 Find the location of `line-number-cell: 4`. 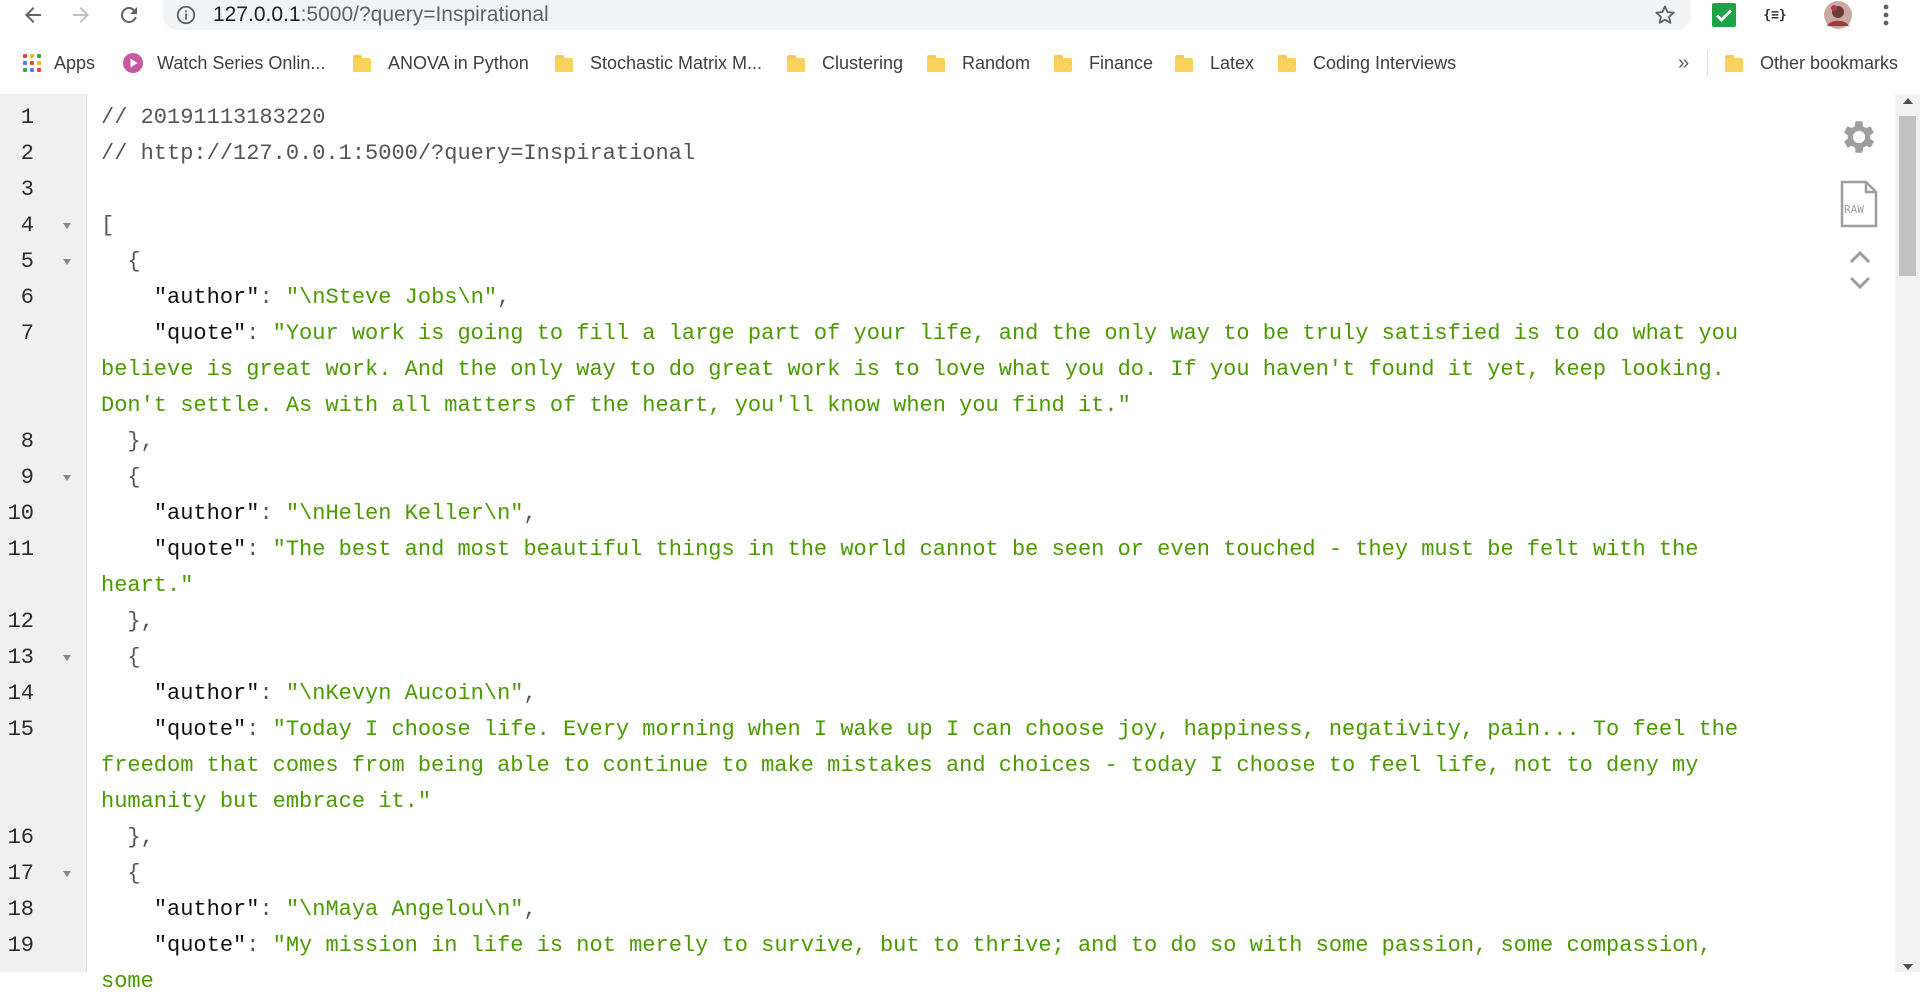

line-number-cell: 4 is located at coordinates (43, 226).